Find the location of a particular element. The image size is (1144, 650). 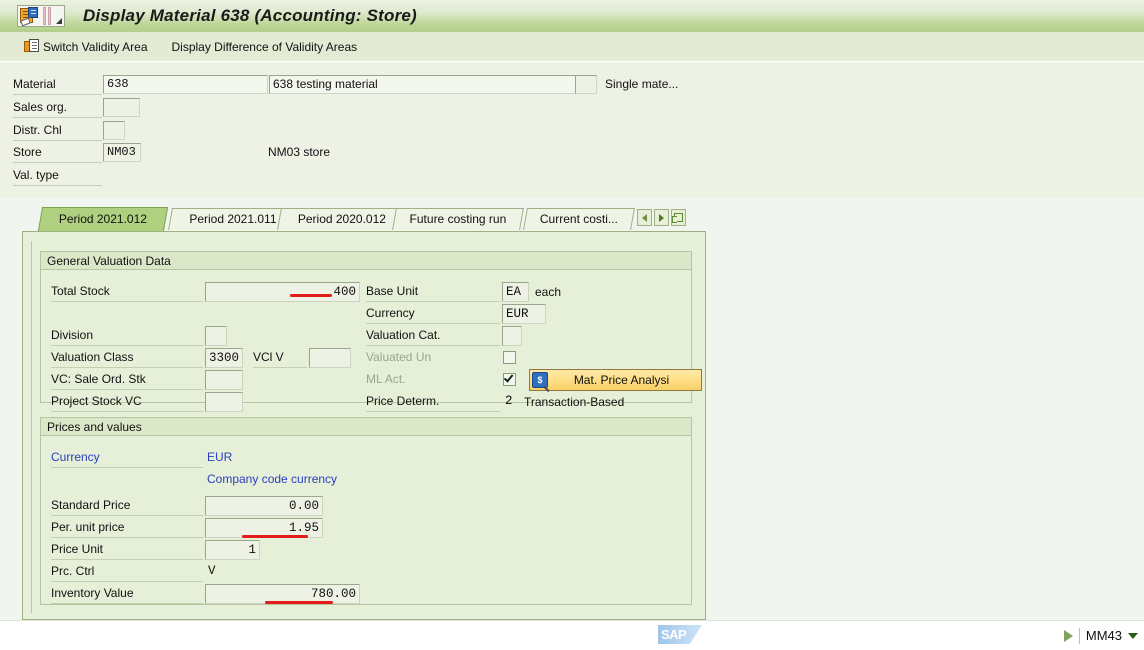

project-stock-vc-input is located at coordinates (224, 402).